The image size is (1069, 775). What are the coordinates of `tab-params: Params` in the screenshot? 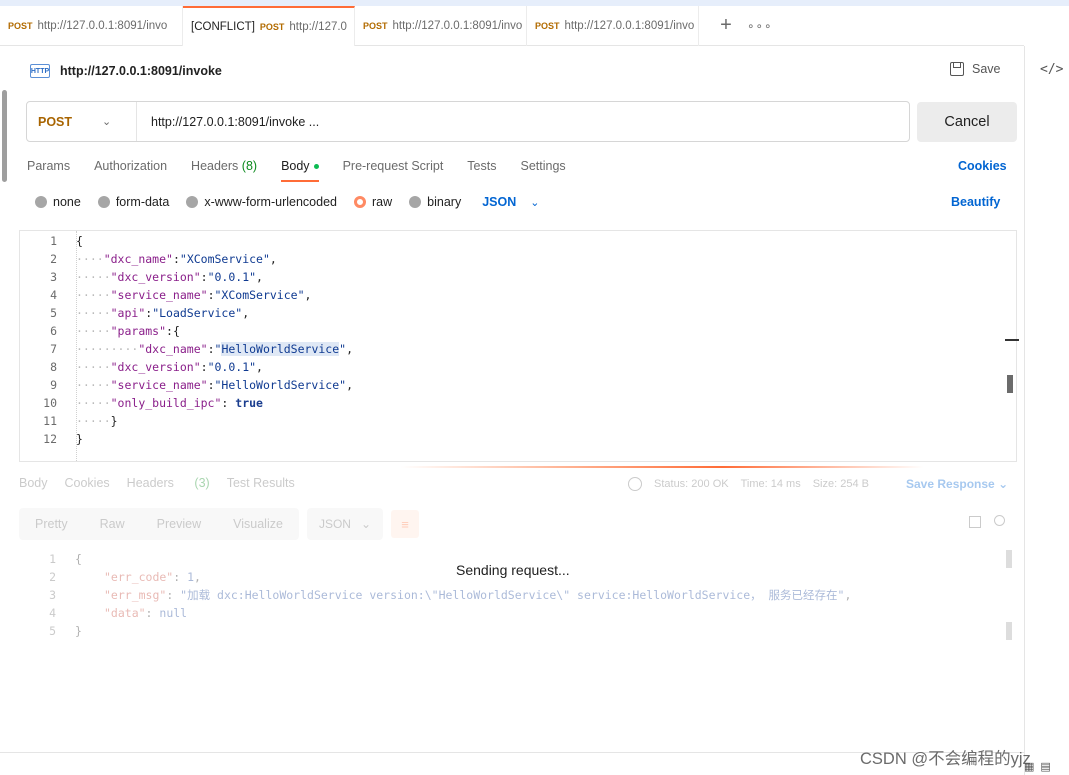 It's located at (48, 167).